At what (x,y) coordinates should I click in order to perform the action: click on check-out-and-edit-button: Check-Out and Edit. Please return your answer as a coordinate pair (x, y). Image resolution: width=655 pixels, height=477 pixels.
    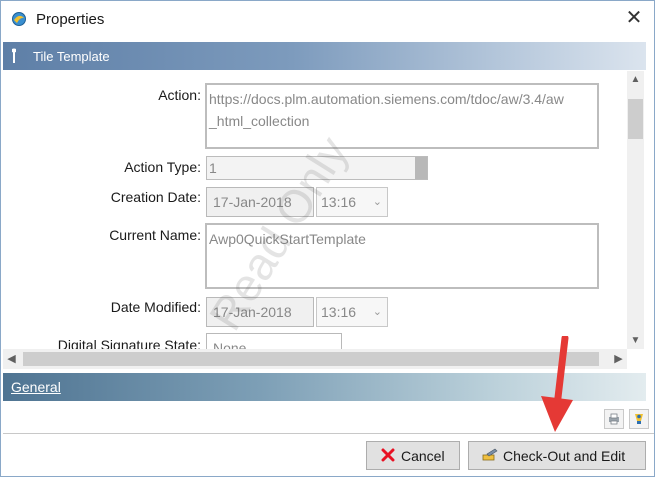
    Looking at the image, I should click on (557, 455).